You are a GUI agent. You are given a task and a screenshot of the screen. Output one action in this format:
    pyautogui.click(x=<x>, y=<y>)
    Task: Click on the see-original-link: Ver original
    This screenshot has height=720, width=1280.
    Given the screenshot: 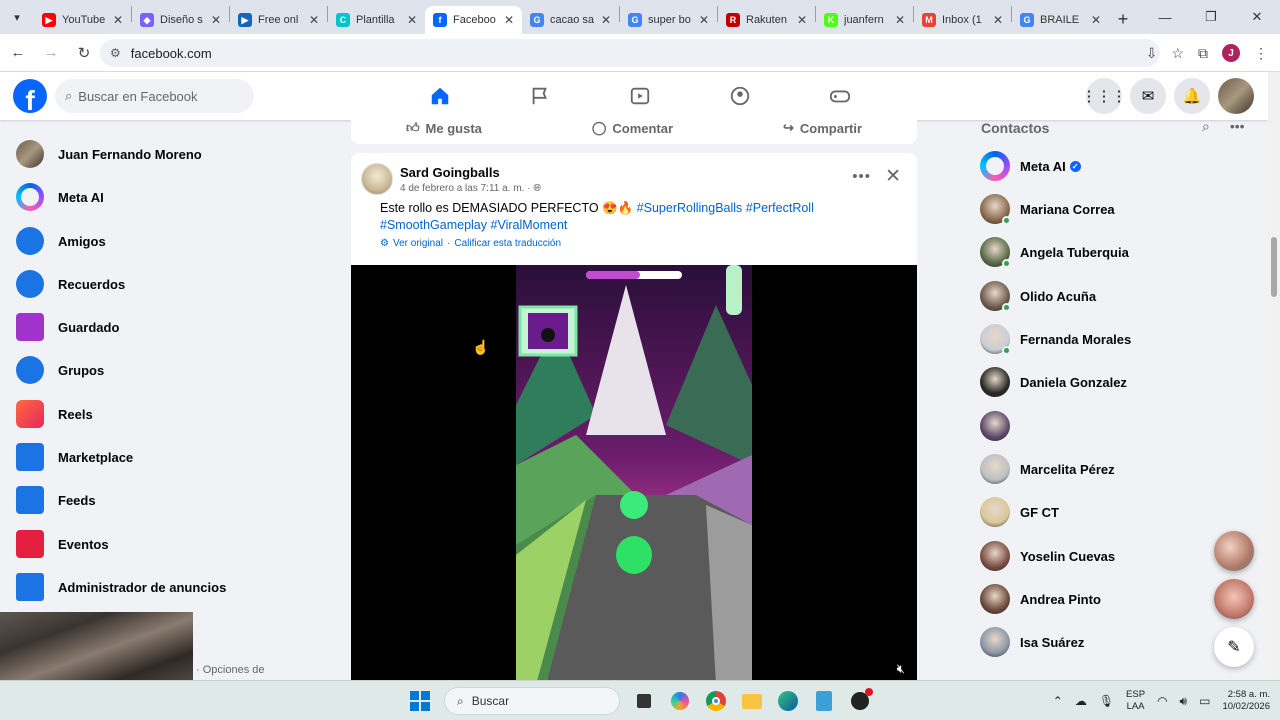 What is the action you would take?
    pyautogui.click(x=418, y=243)
    